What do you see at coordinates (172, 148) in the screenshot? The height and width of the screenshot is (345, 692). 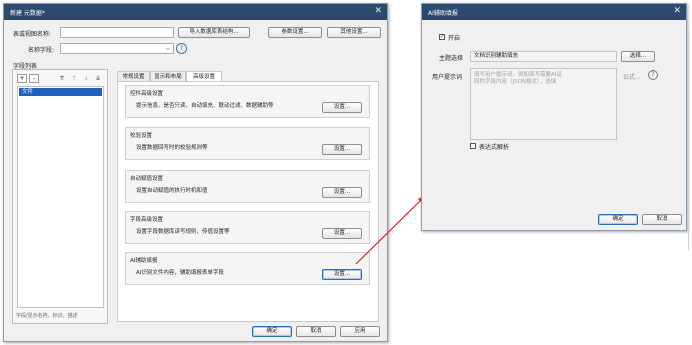 I see `group-description: 设置数据回写时的校验规则等` at bounding box center [172, 148].